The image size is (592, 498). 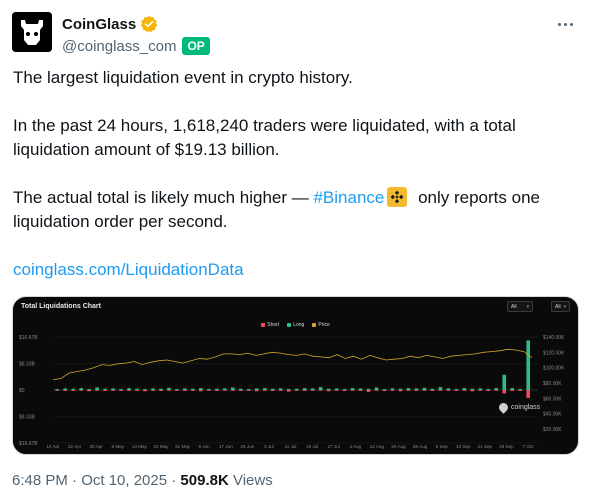 I want to click on handle: @coinglass_com, so click(x=119, y=46).